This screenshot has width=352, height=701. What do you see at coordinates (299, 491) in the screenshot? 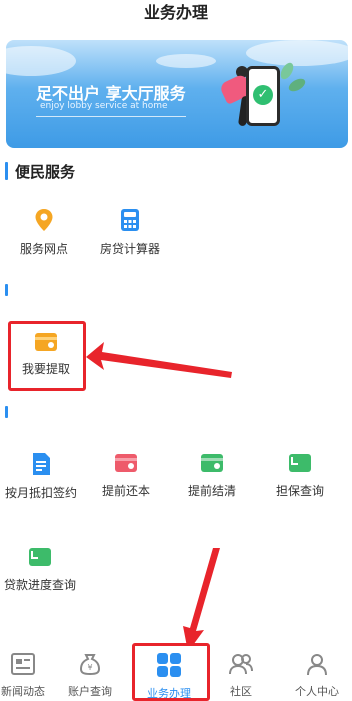
I see `item-label: 担保查询` at bounding box center [299, 491].